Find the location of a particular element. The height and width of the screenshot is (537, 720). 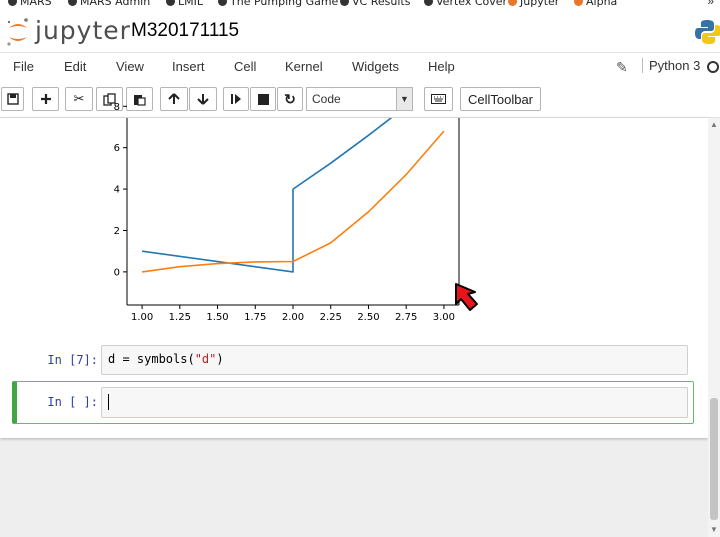

bookmark-alpha: Alpha is located at coordinates (595, 4).